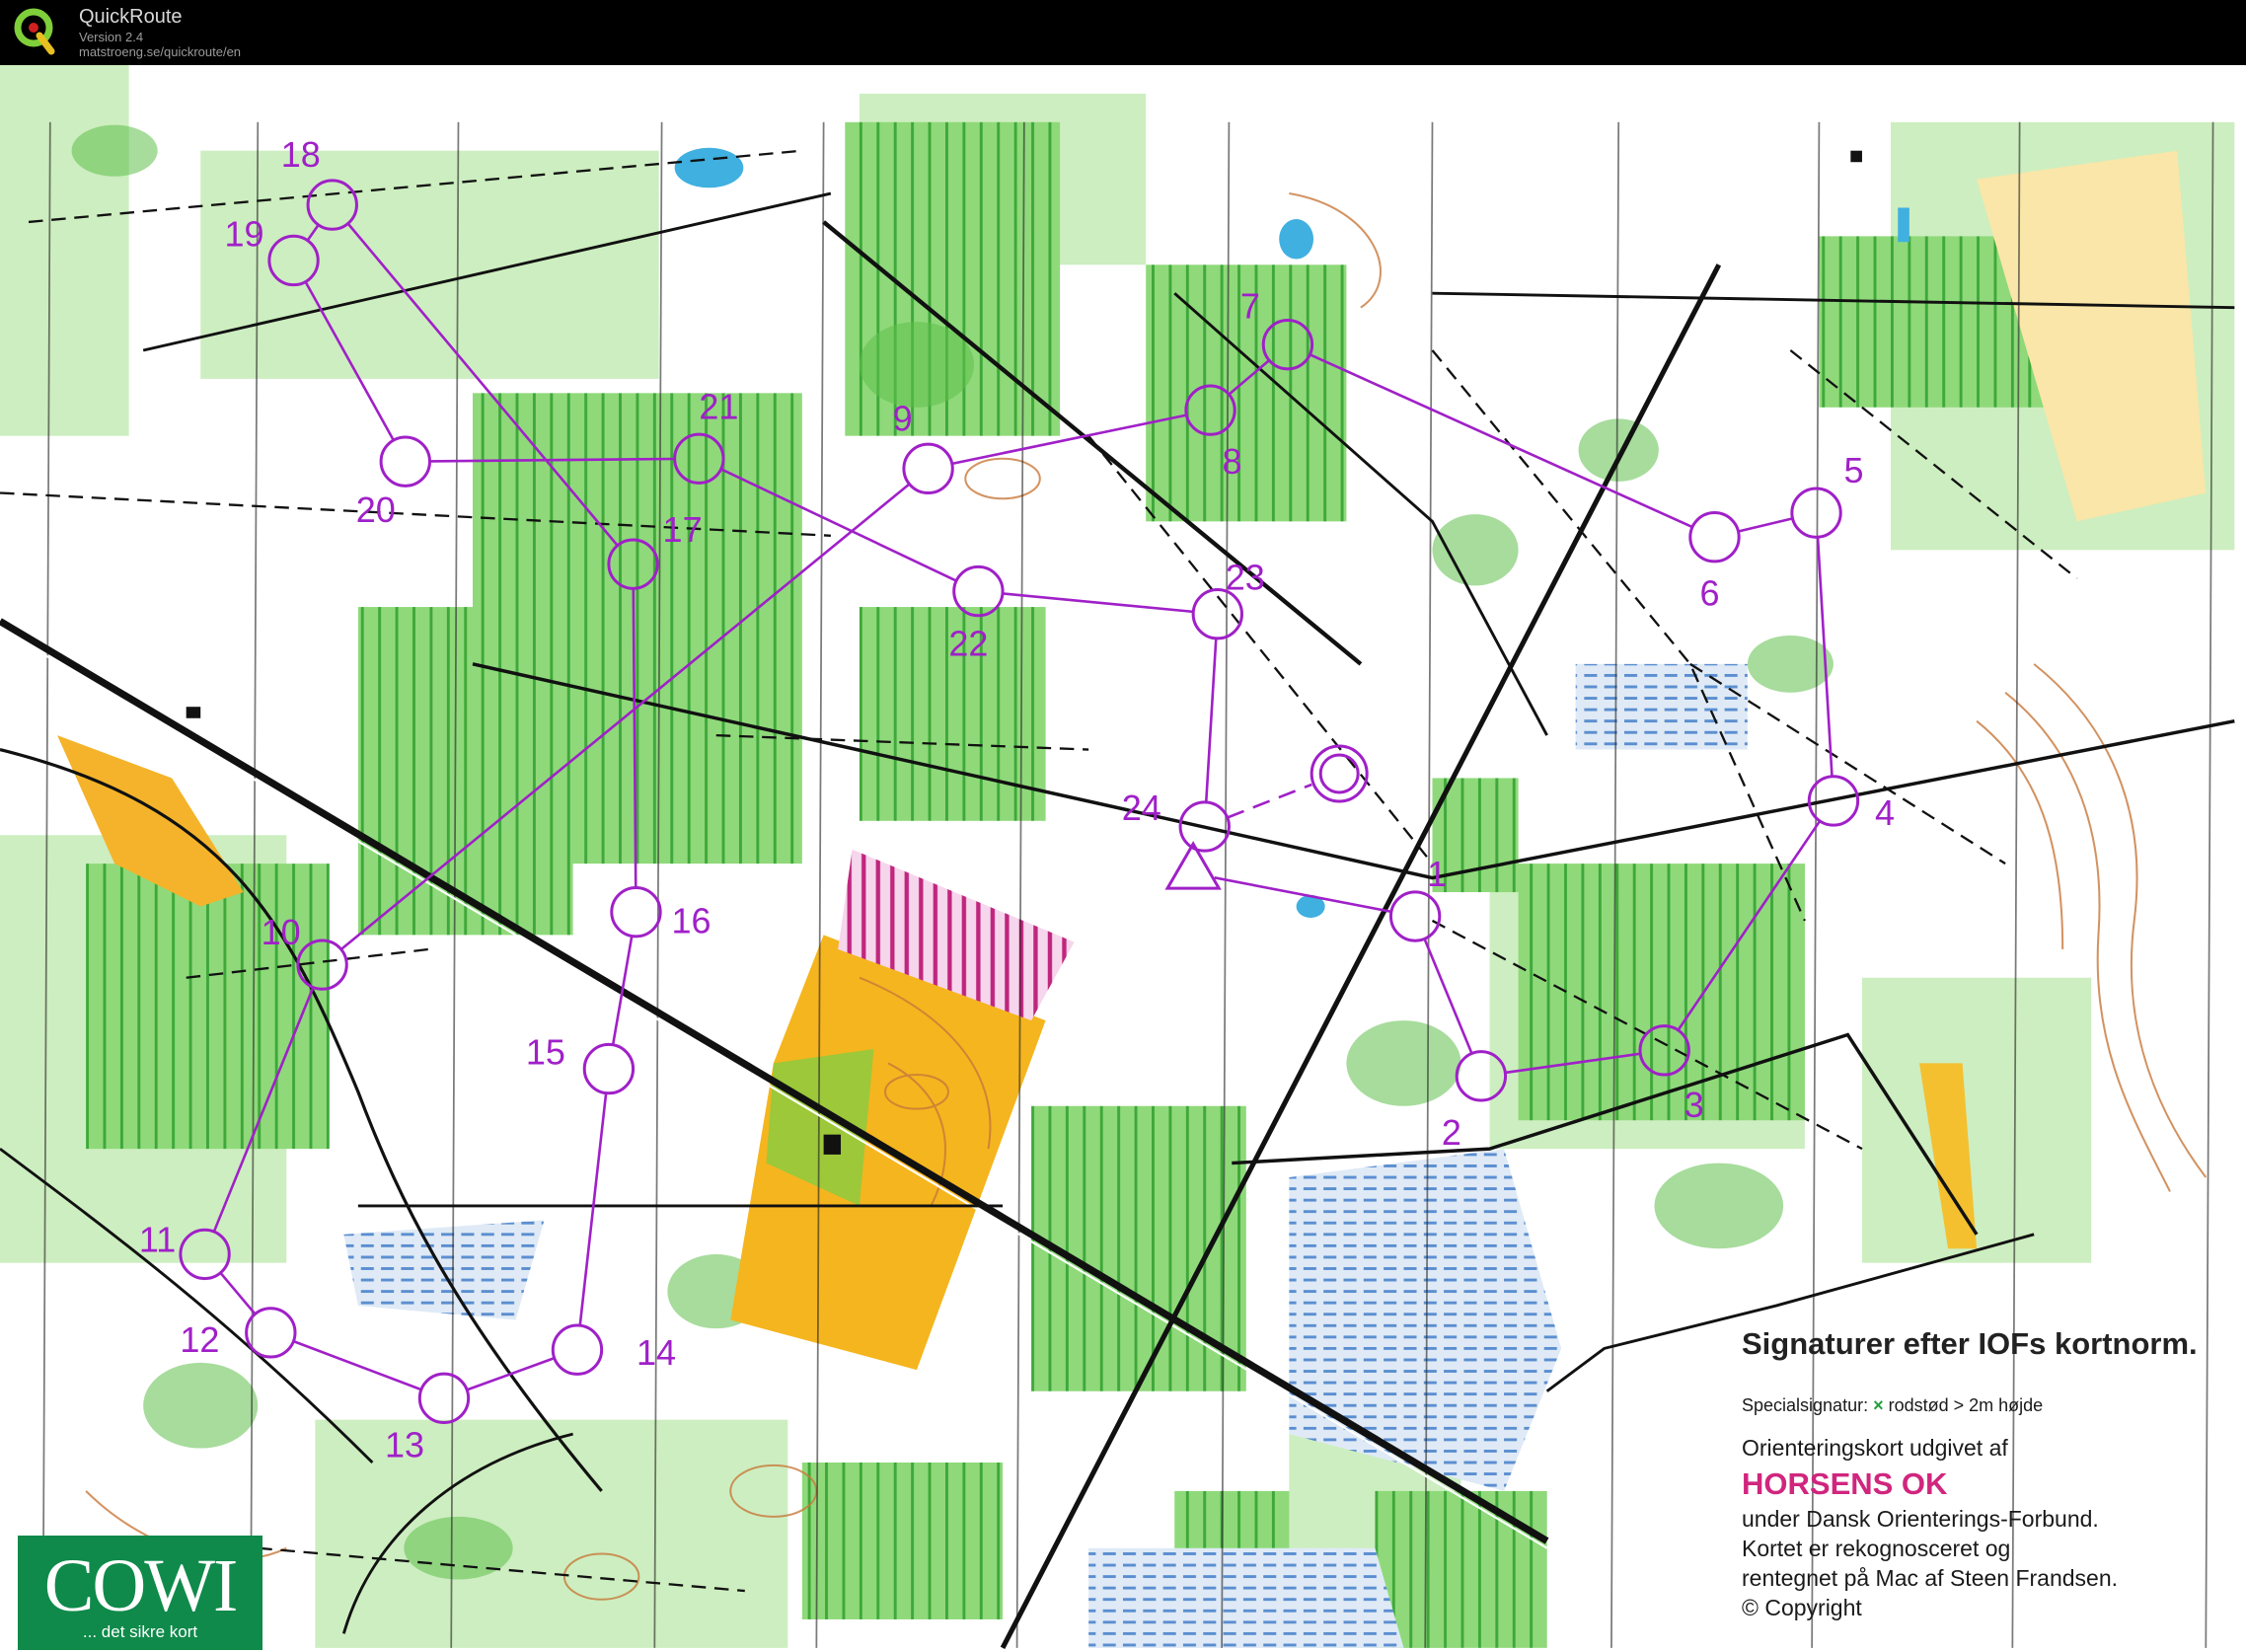  What do you see at coordinates (1845, 1483) in the screenshot?
I see `legend-club: HORSENS OK` at bounding box center [1845, 1483].